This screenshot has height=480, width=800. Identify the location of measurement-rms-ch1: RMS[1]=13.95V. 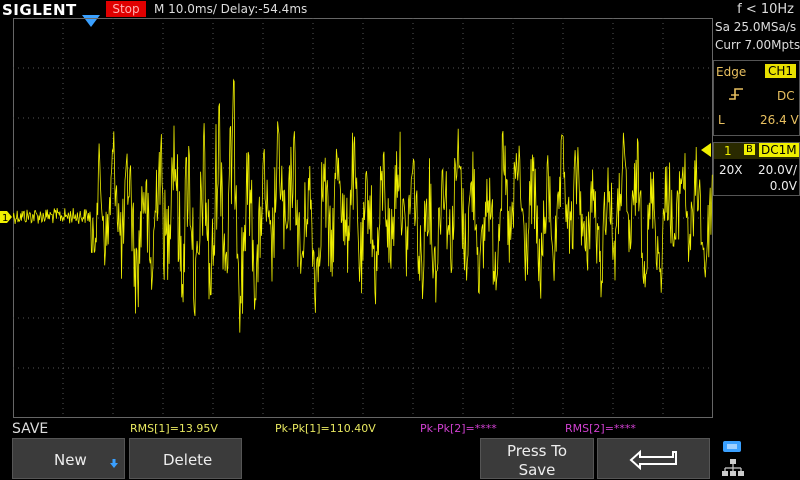
(174, 428).